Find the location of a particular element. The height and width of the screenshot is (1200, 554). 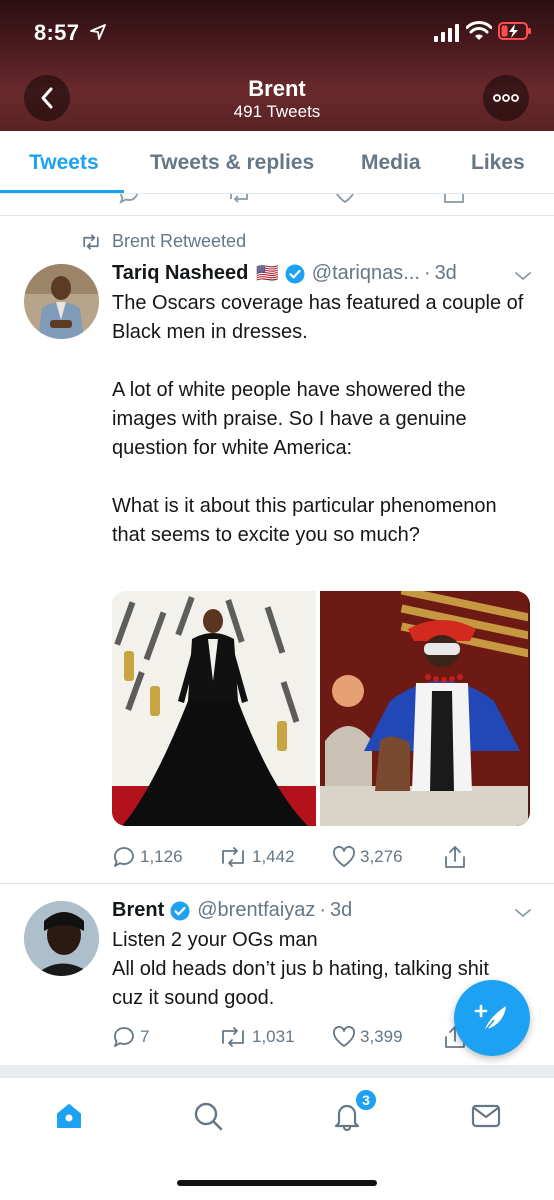

author-name: Brent is located at coordinates (138, 910).